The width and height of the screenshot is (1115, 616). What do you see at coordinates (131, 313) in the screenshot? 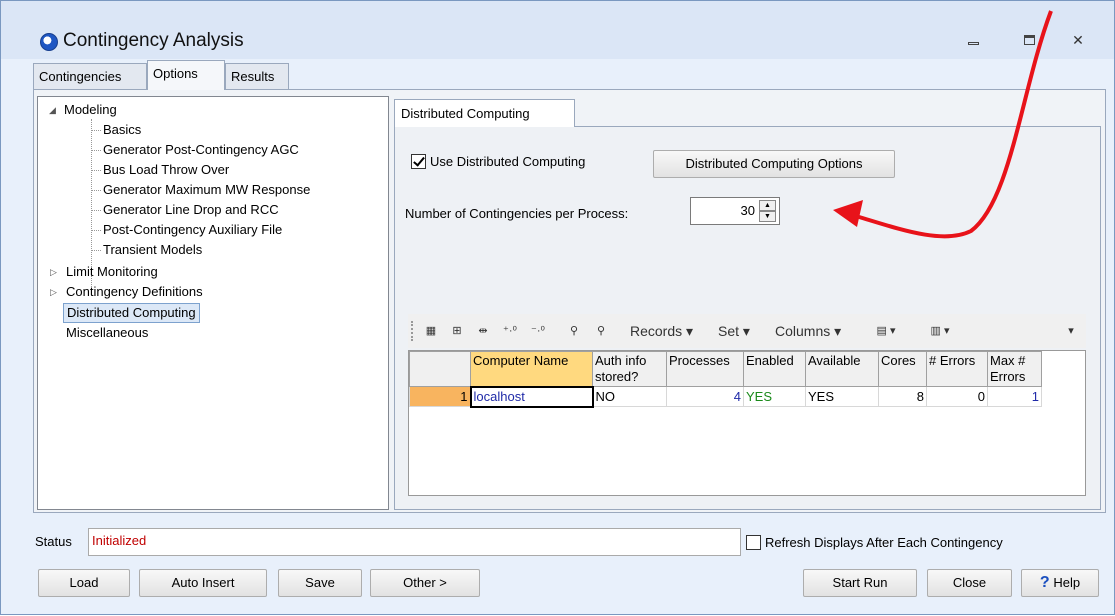
I see `tree-item-distributed-computing: Distributed Computing` at bounding box center [131, 313].